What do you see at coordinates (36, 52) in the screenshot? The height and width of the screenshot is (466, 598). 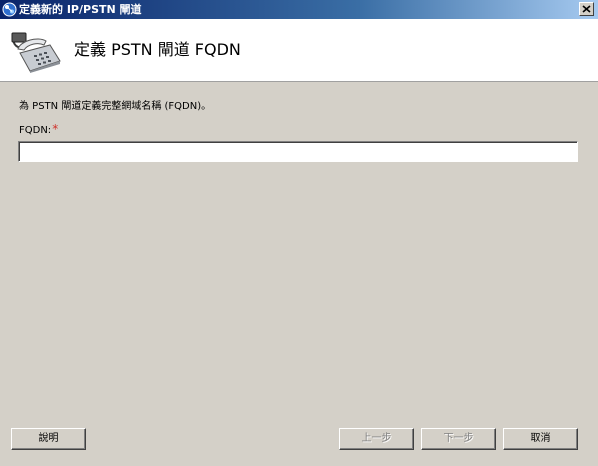 I see `telephone-gateway-icon` at bounding box center [36, 52].